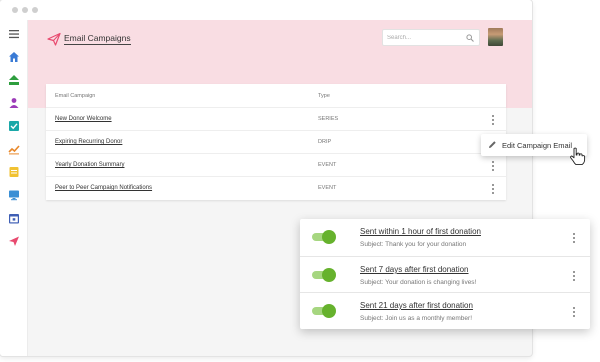  I want to click on column-header-type: Type, so click(324, 96).